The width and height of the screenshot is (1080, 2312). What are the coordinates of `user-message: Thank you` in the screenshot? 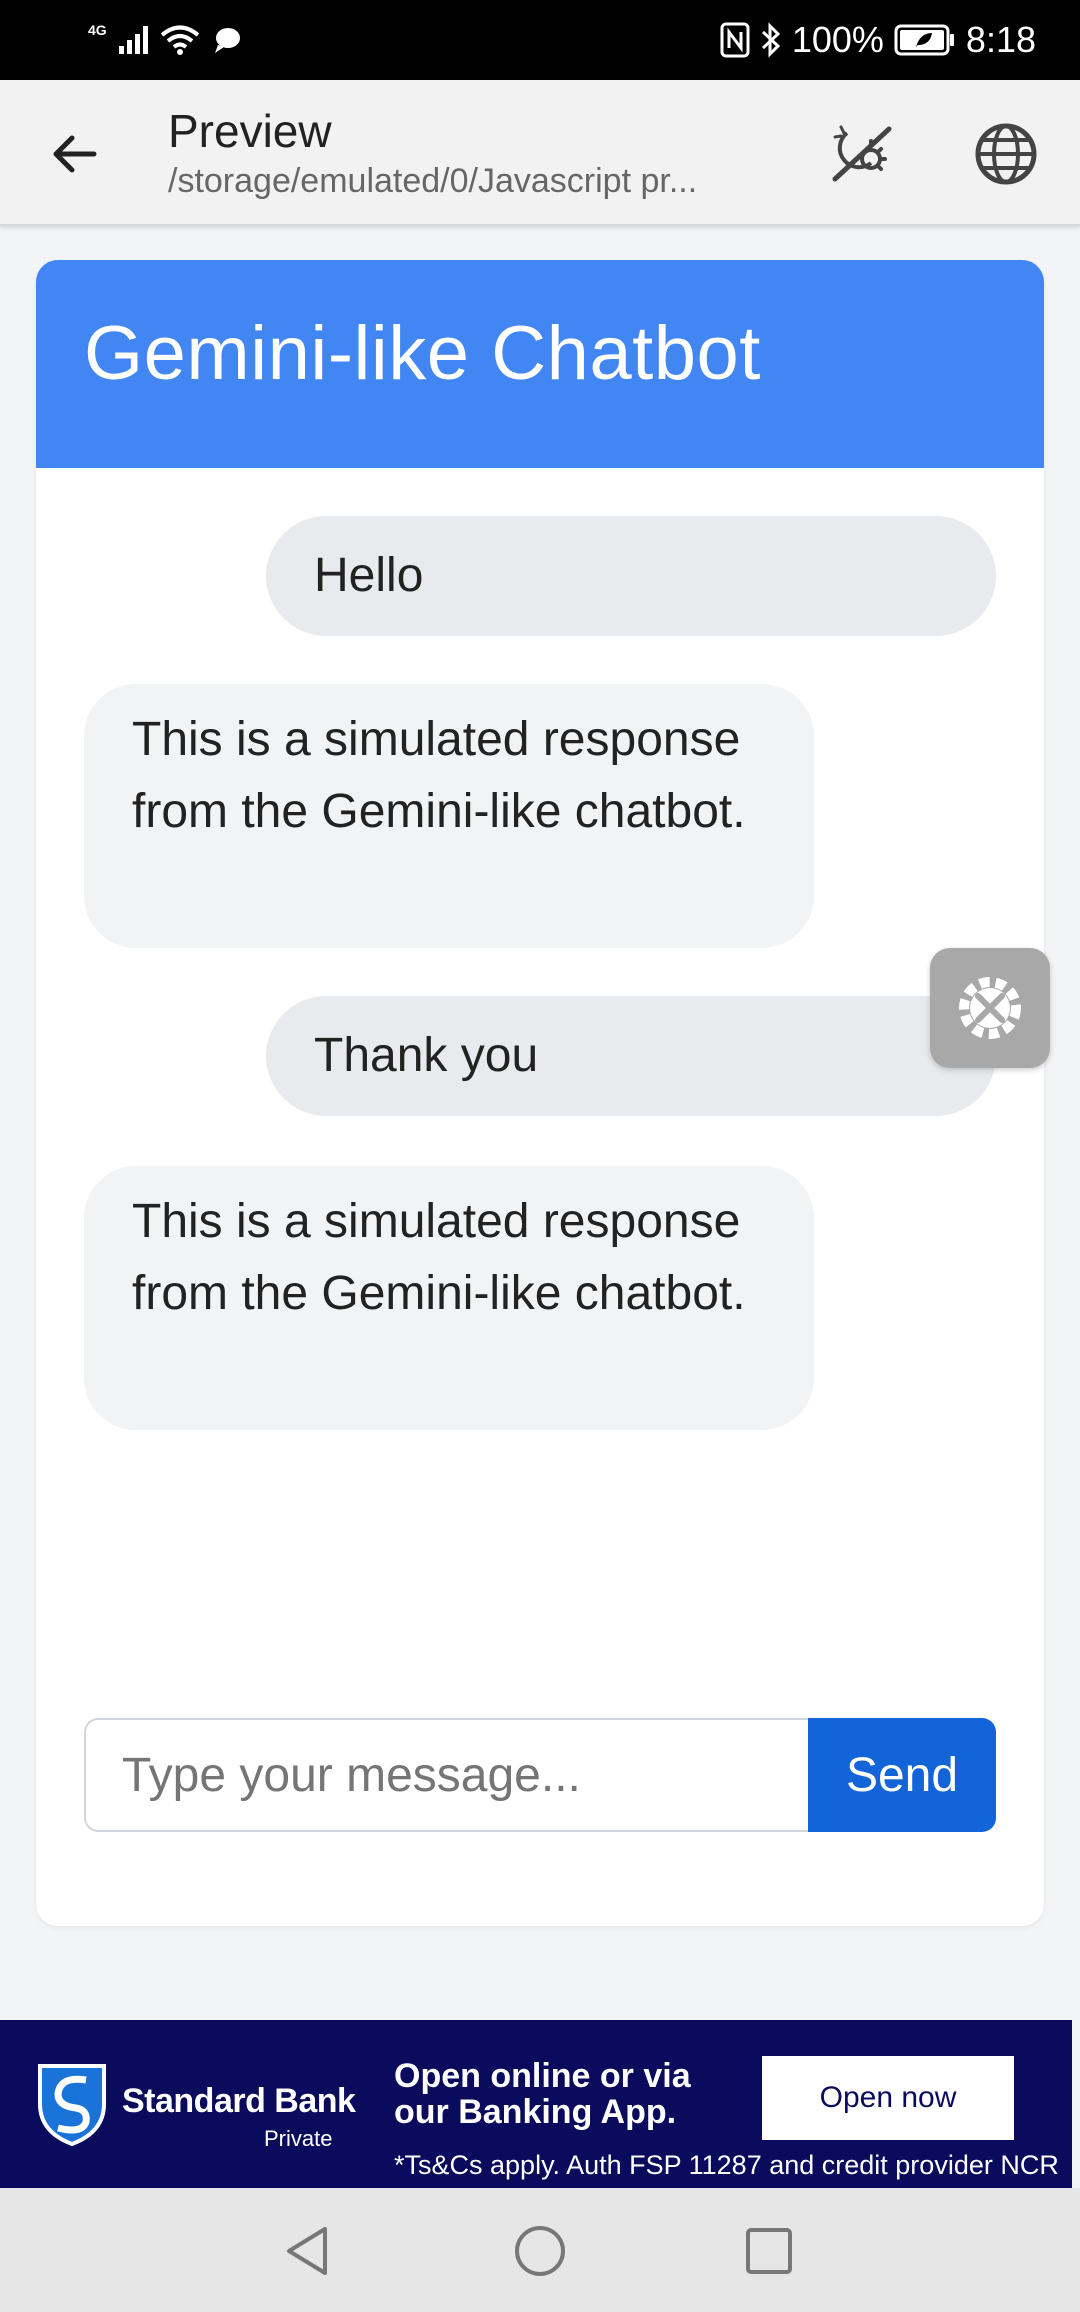 It's located at (631, 1056).